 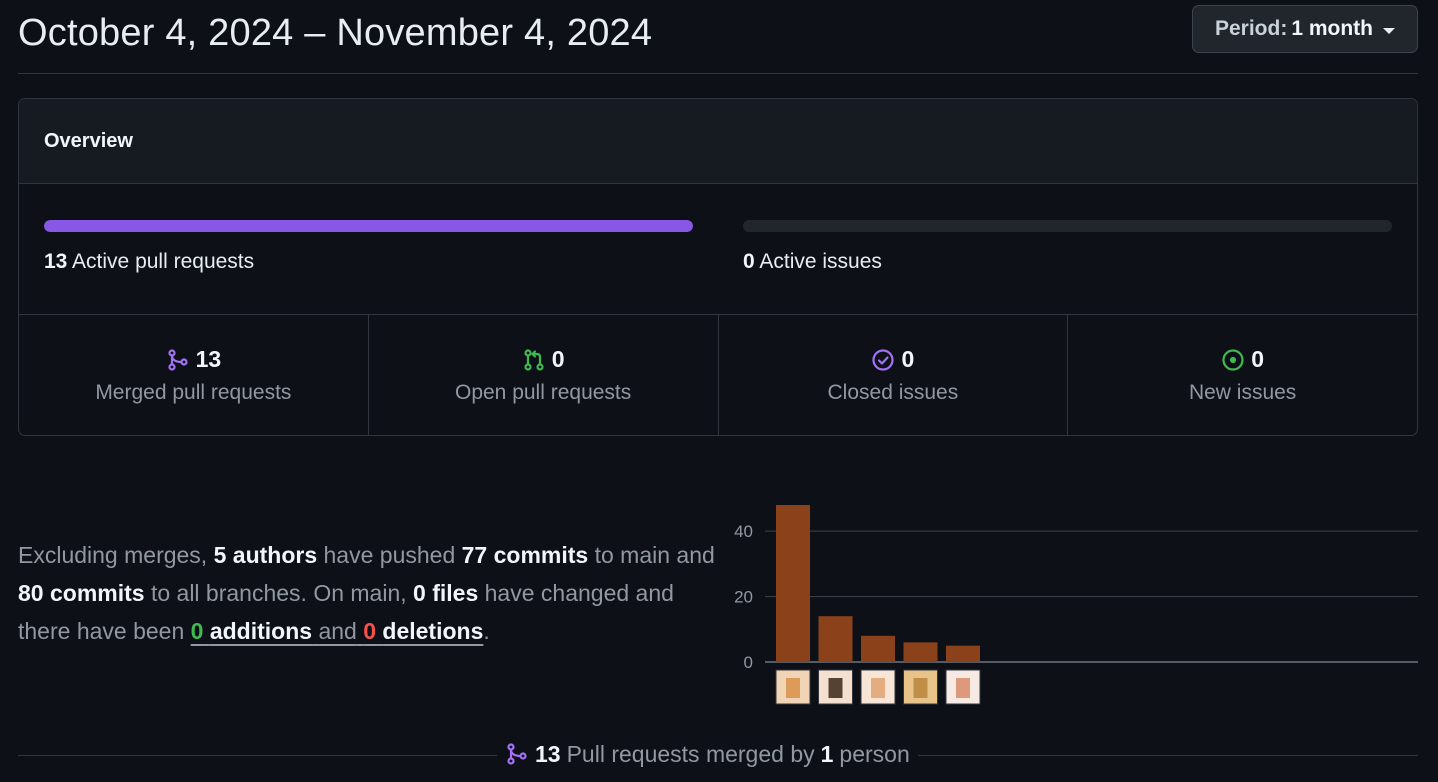 I want to click on files-count: 0 files, so click(x=446, y=593).